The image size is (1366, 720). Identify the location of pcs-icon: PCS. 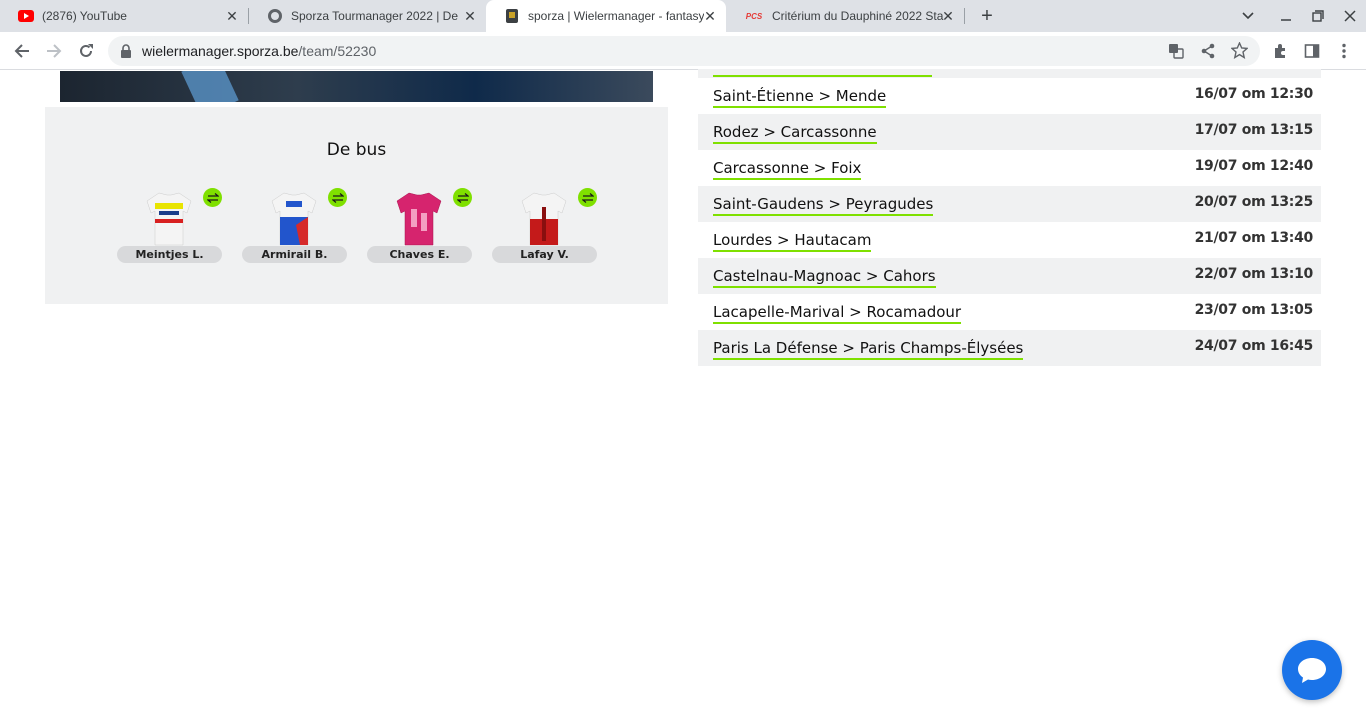
(754, 16).